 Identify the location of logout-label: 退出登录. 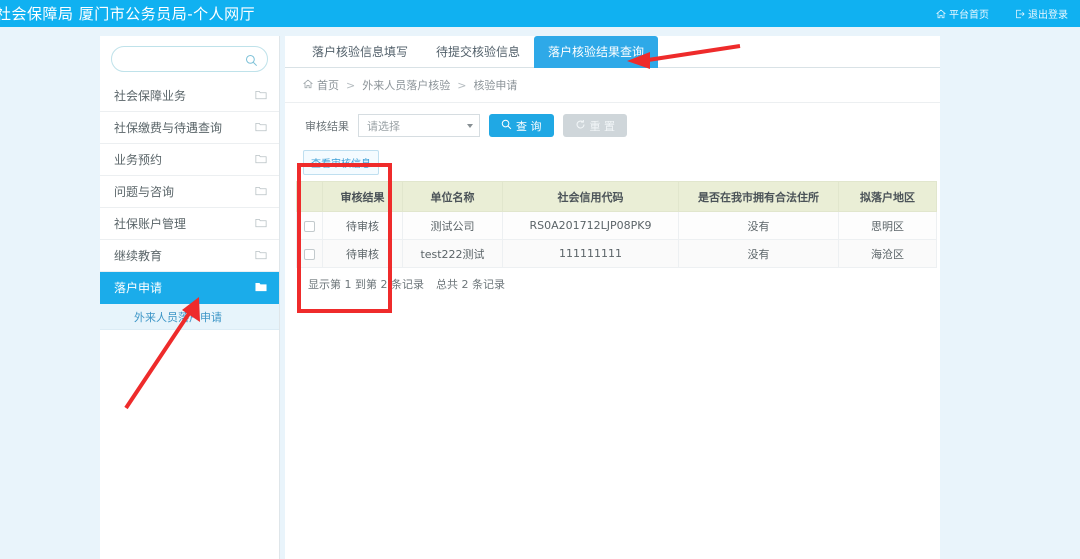
(1048, 15).